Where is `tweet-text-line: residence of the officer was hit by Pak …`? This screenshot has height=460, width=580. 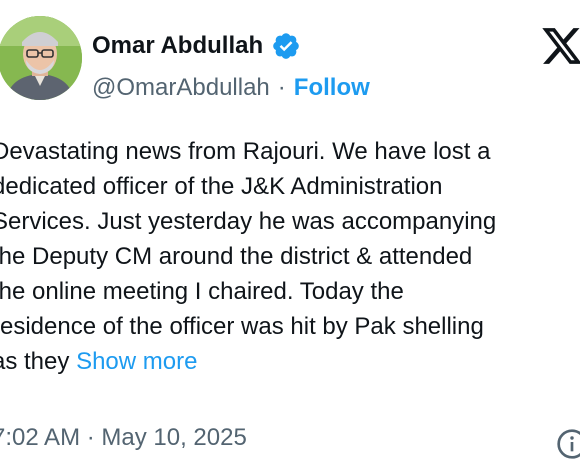 tweet-text-line: residence of the officer was hit by Pak … is located at coordinates (242, 326).